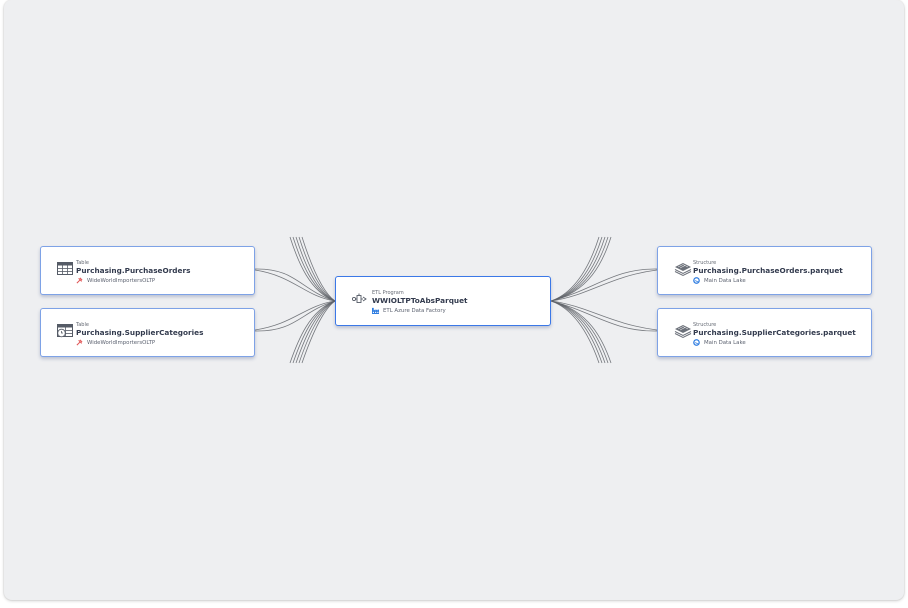 This screenshot has height=608, width=908. I want to click on node-title: Purchasing.PurchaseOrders.parquet, so click(768, 270).